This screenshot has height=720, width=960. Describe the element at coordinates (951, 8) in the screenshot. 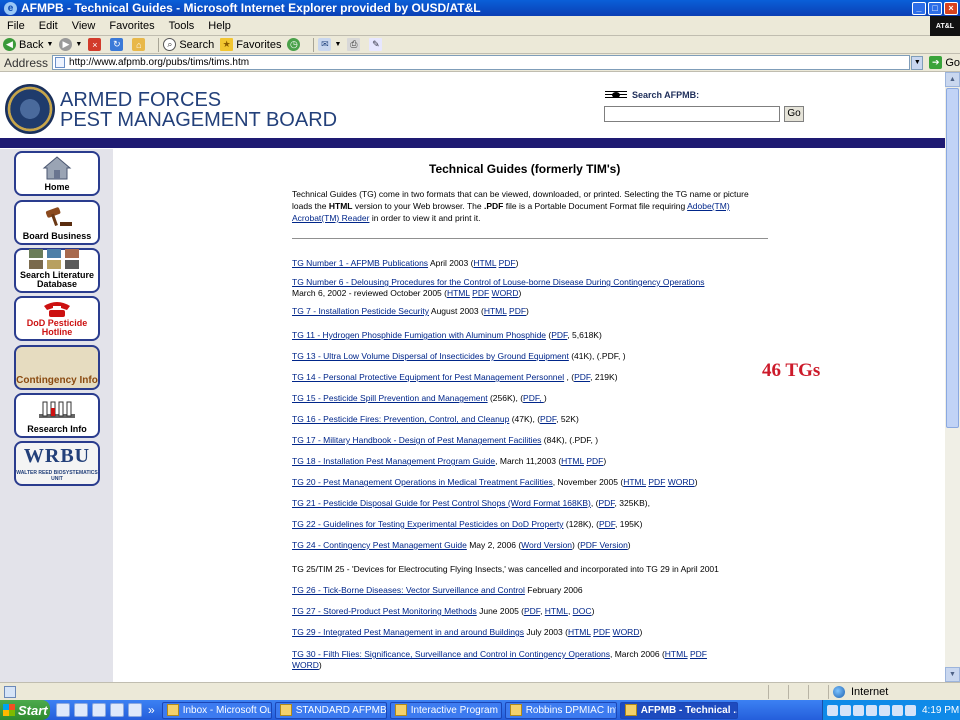

I see `close-button: ×` at that location.